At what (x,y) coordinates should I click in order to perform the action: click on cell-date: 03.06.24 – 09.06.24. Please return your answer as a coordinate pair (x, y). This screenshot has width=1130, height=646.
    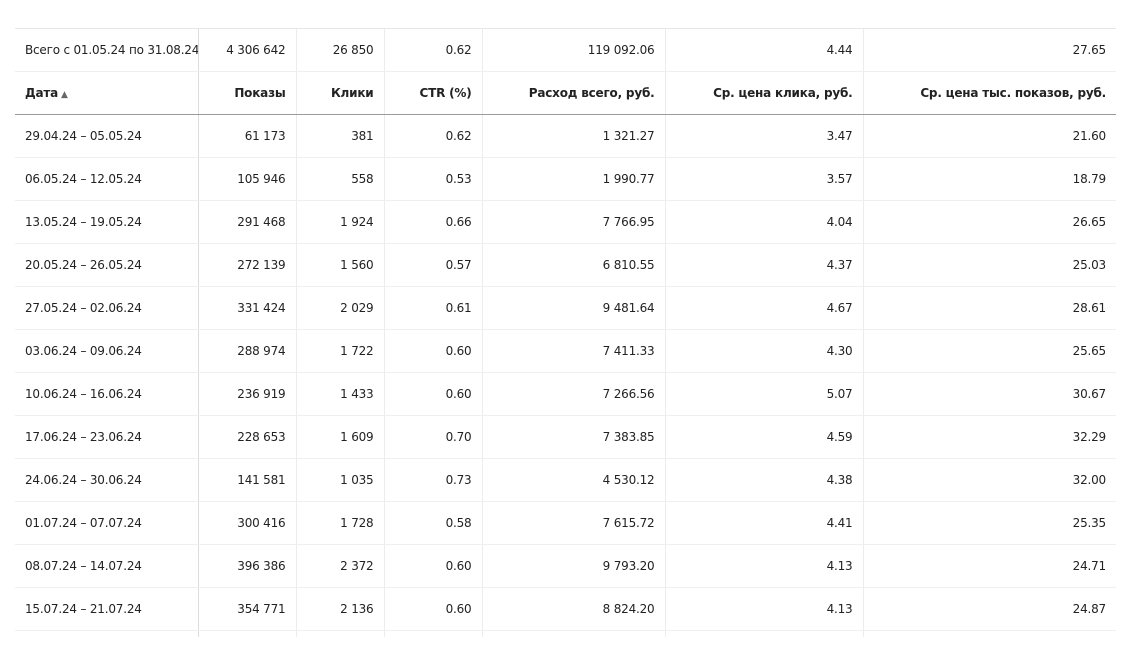
    Looking at the image, I should click on (107, 351).